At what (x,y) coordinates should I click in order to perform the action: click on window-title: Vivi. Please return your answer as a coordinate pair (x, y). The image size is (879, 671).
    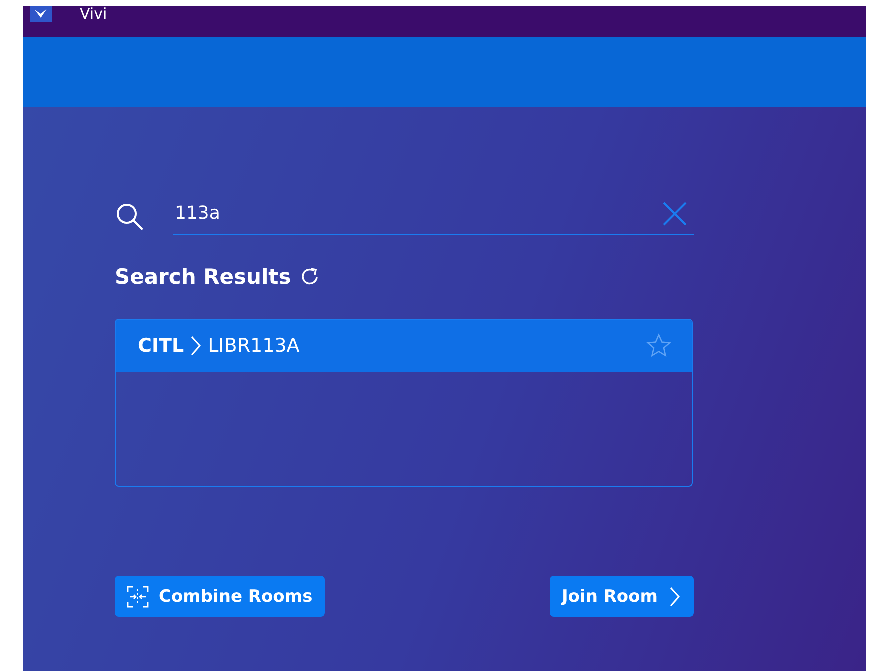
    Looking at the image, I should click on (94, 14).